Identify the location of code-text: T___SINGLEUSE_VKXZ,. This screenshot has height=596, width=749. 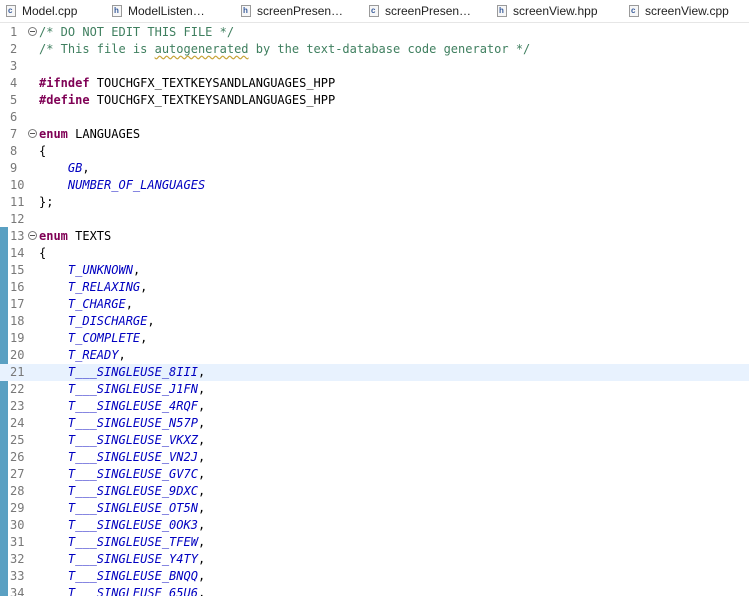
(122, 440).